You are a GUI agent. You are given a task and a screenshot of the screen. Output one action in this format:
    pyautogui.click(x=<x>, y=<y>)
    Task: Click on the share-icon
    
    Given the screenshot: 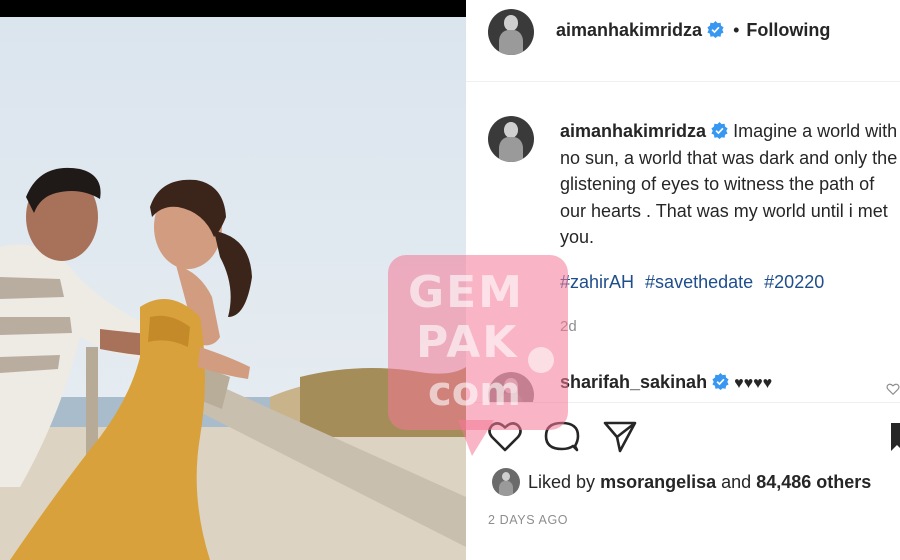 What is the action you would take?
    pyautogui.click(x=620, y=436)
    